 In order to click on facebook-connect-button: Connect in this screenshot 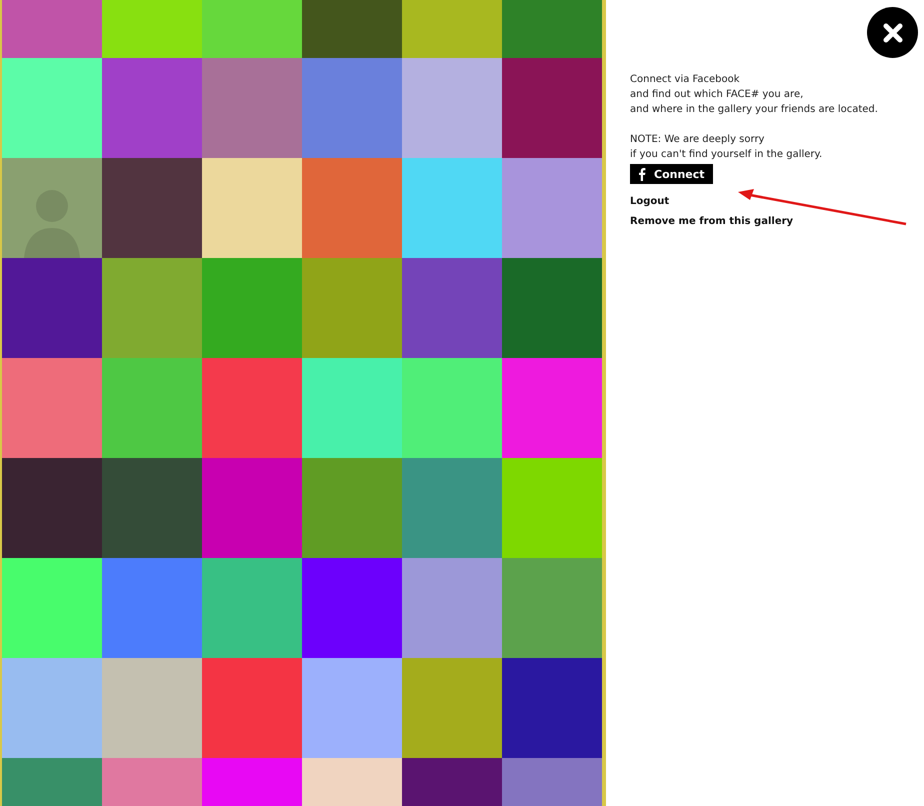, I will do `click(671, 174)`.